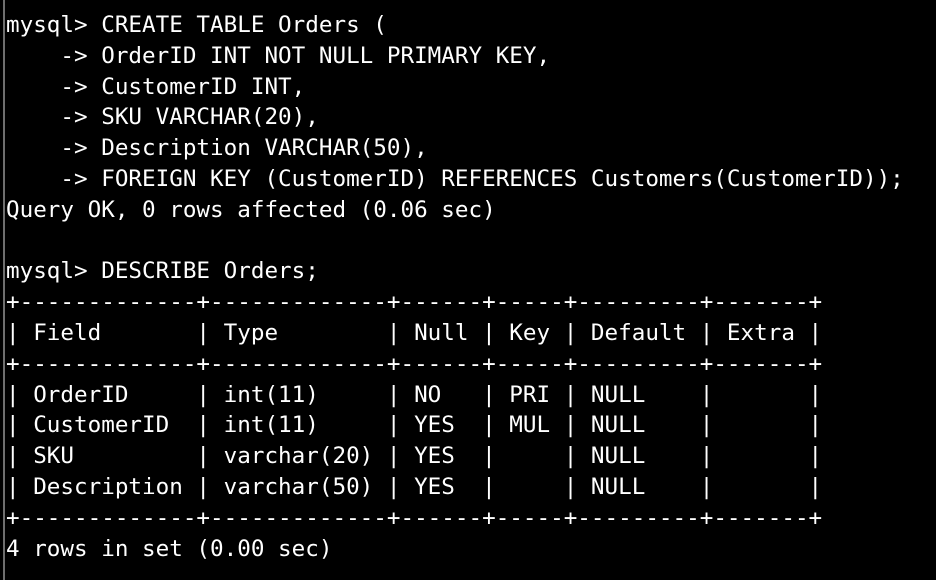 Image resolution: width=936 pixels, height=580 pixels. Describe the element at coordinates (217, 148) in the screenshot. I see `continuation-line-description: -> Description VARCHAR(50),` at that location.